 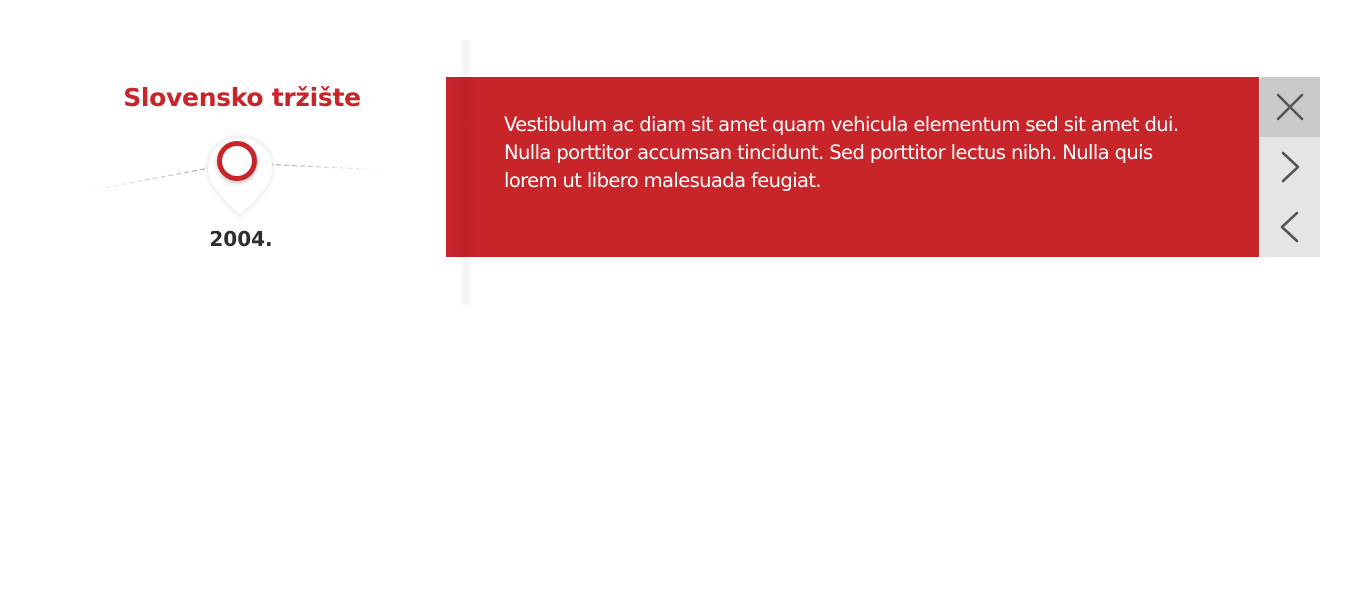 I want to click on close-icon, so click(x=1290, y=107).